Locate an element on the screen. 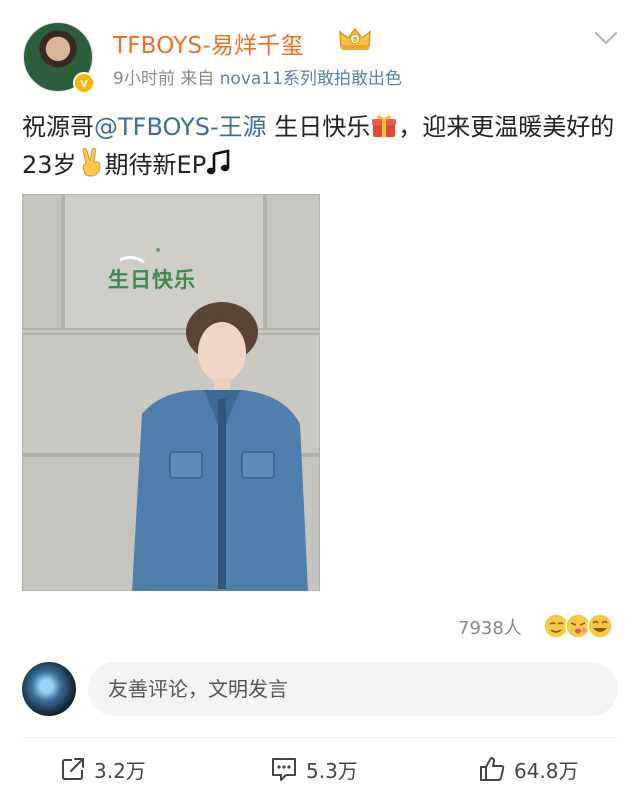 This screenshot has width=640, height=795. post-meta: 9小时前 来自 nova11系列敢拍敢出色 is located at coordinates (257, 76).